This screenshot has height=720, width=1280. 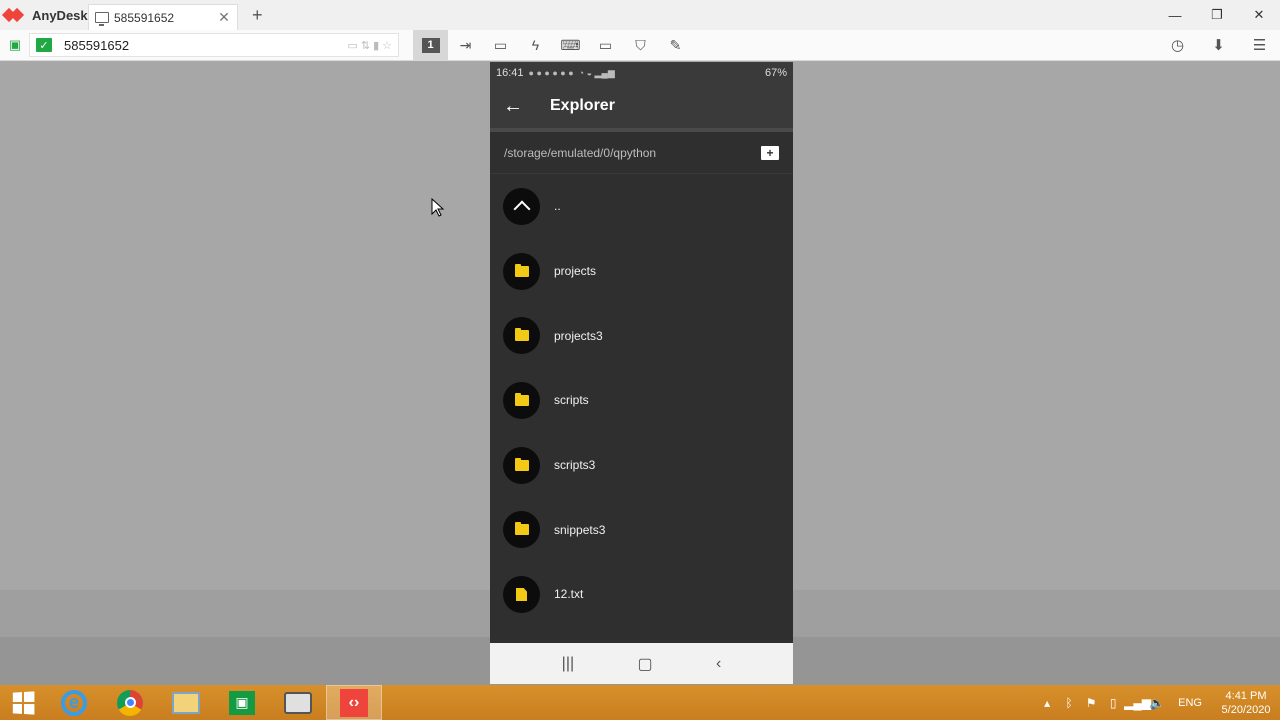 What do you see at coordinates (641, 335) in the screenshot?
I see `list-item-projects3: projects3` at bounding box center [641, 335].